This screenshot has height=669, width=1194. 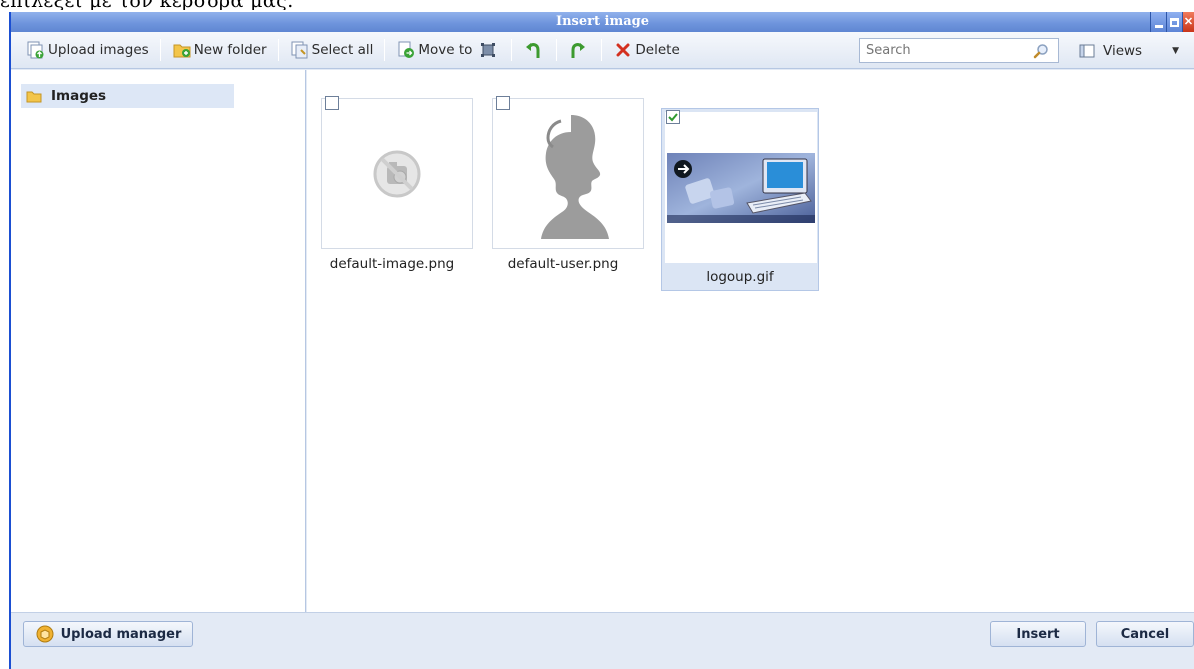 I want to click on computer-login-image, so click(x=741, y=187).